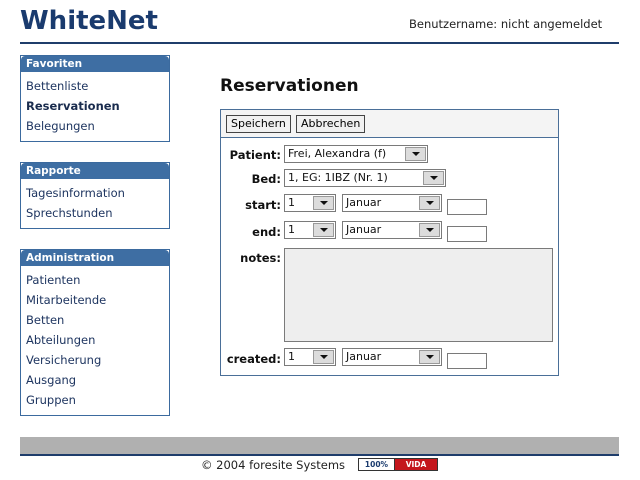 Image resolution: width=640 pixels, height=480 pixels. I want to click on end-month-select: Januar, so click(392, 230).